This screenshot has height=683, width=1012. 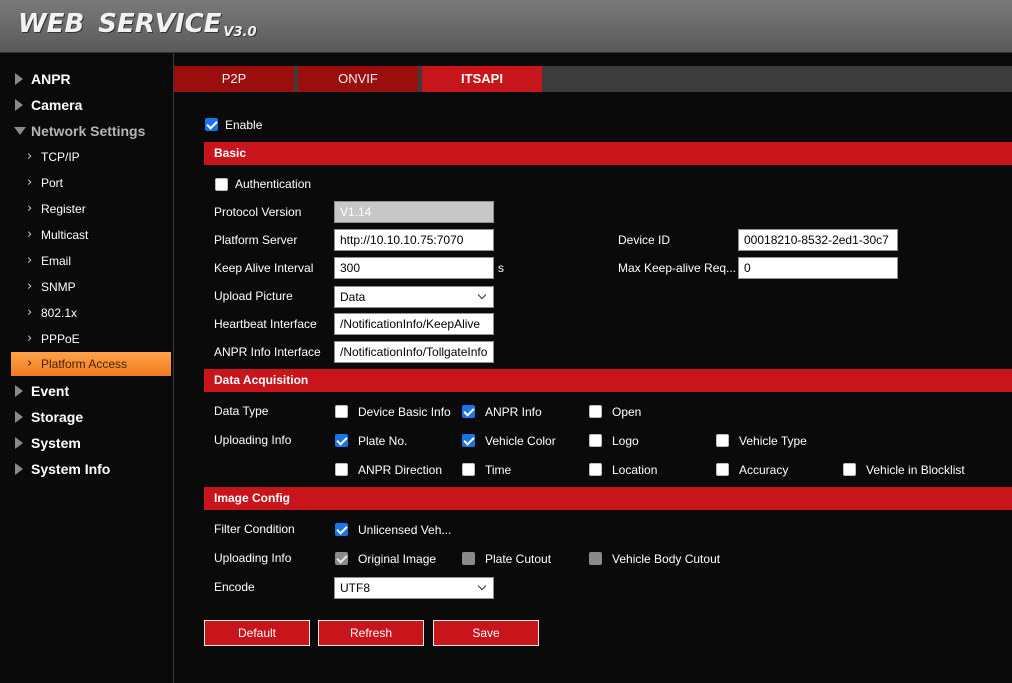 What do you see at coordinates (486, 633) in the screenshot?
I see `save-button: Save` at bounding box center [486, 633].